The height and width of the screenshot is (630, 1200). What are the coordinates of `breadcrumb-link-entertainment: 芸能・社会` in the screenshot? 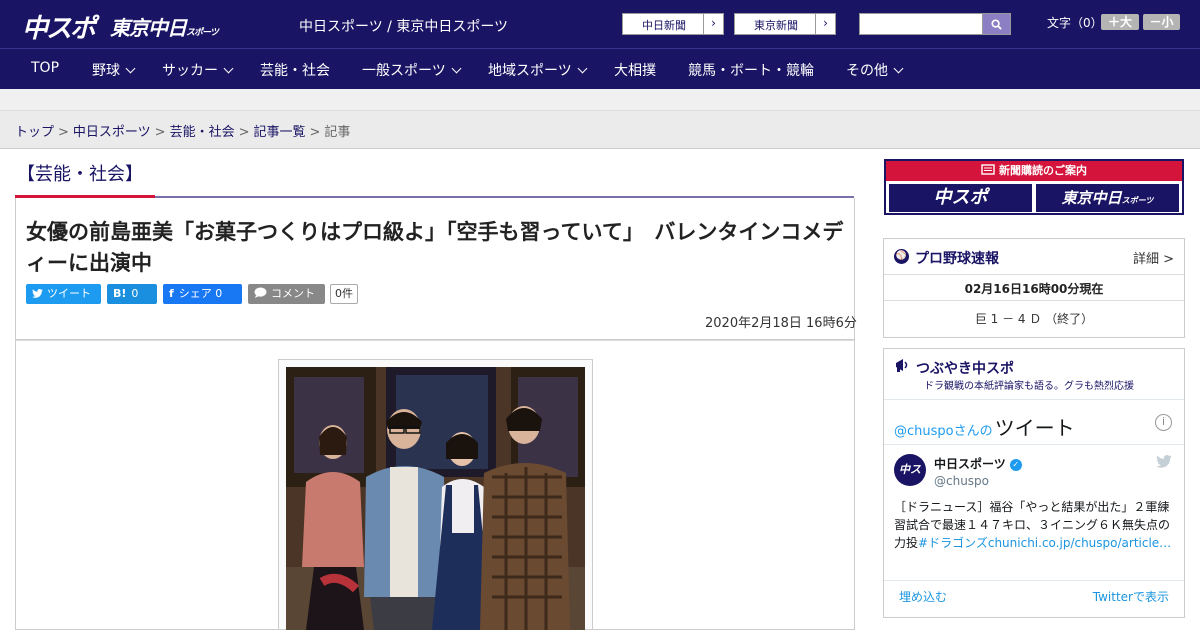 It's located at (202, 132).